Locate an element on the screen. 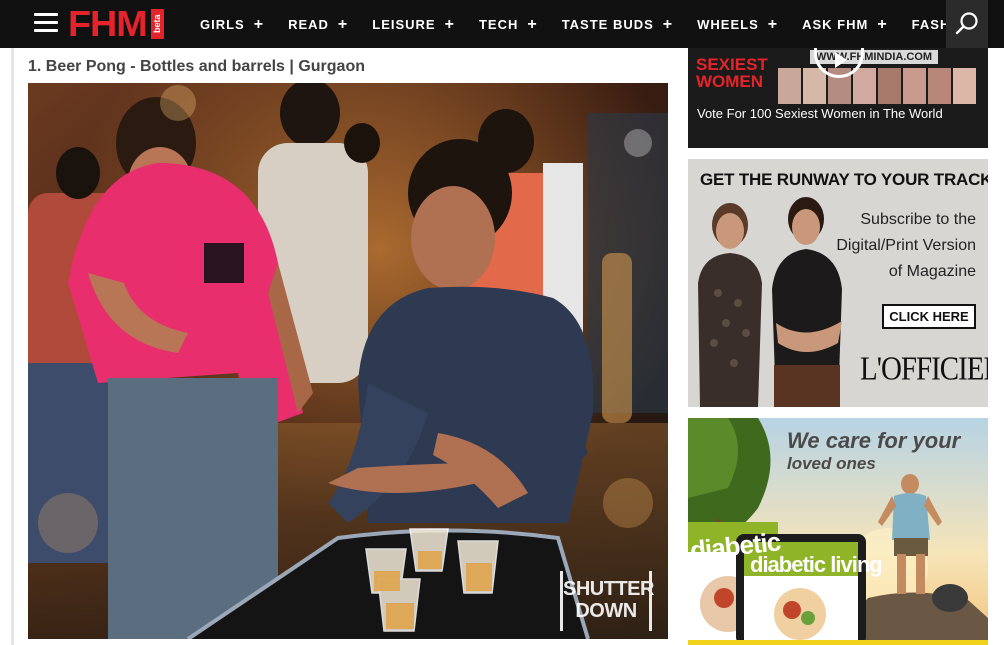  nav-item-read: READ + is located at coordinates (318, 24).